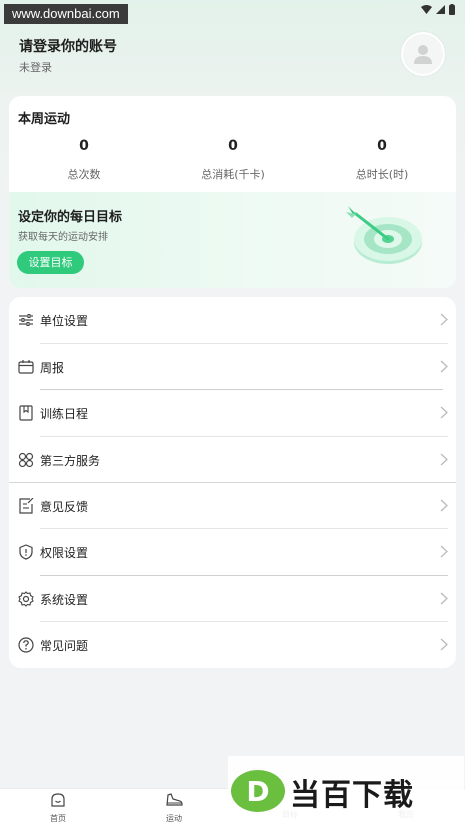 The image size is (465, 826). I want to click on battery-icon, so click(452, 9).